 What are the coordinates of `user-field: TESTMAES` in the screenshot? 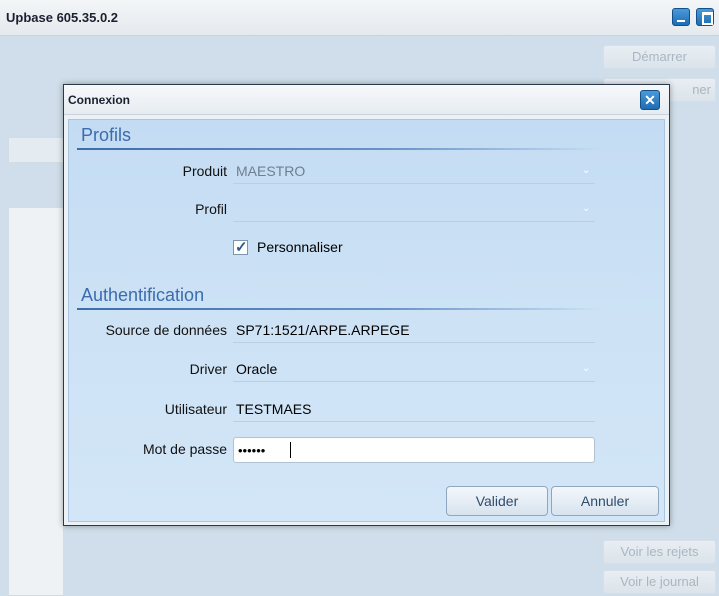 It's located at (414, 410).